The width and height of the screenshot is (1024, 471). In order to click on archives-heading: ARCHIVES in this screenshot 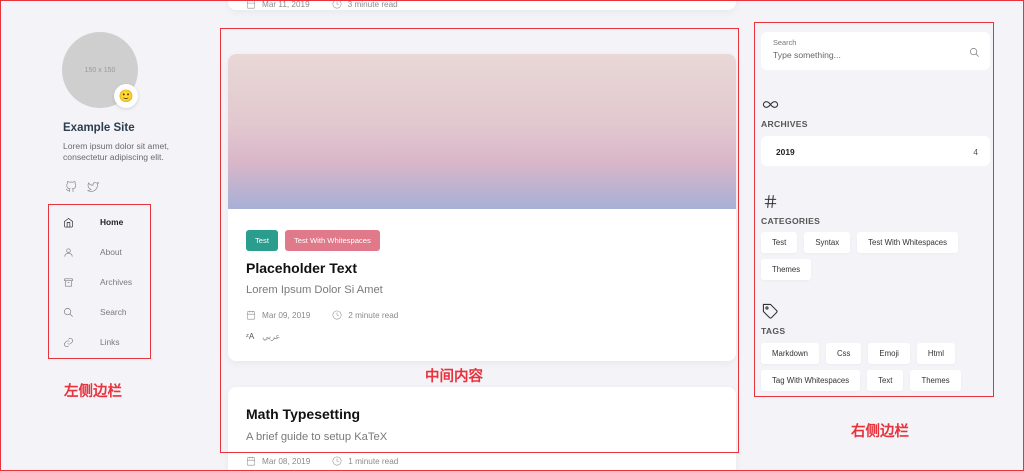, I will do `click(784, 124)`.